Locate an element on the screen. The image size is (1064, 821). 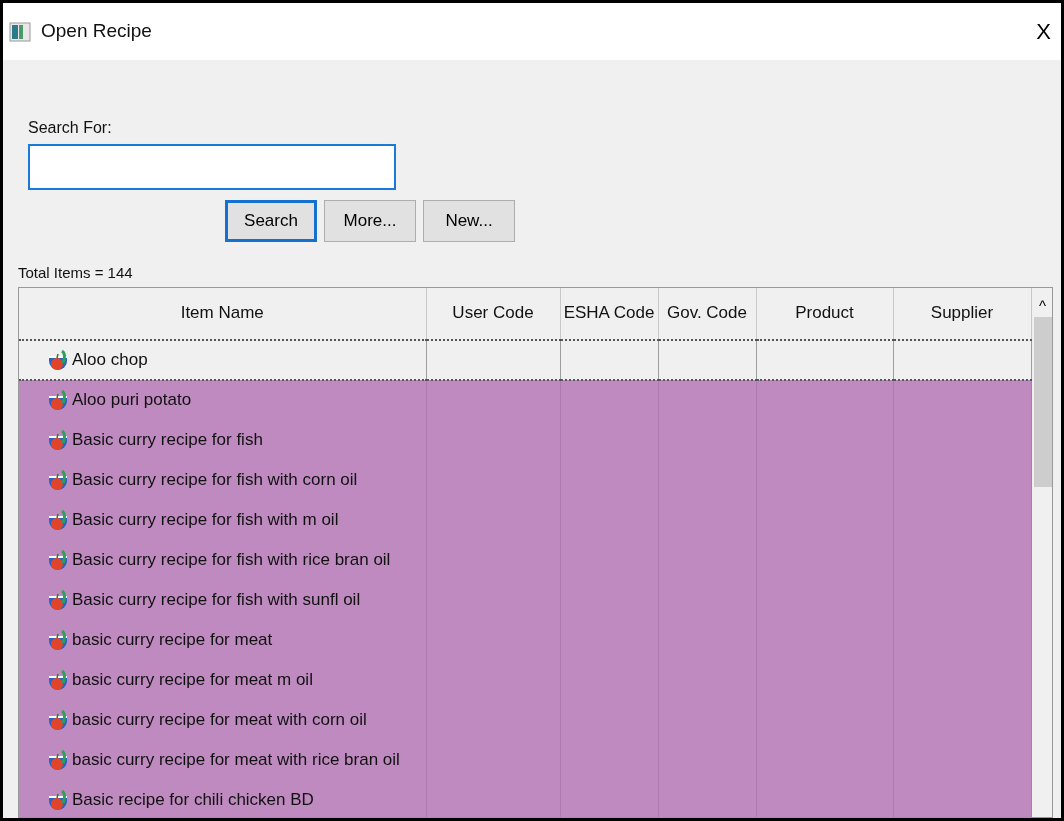
table-row: Basic curry recipe for fish is located at coordinates (525, 439).